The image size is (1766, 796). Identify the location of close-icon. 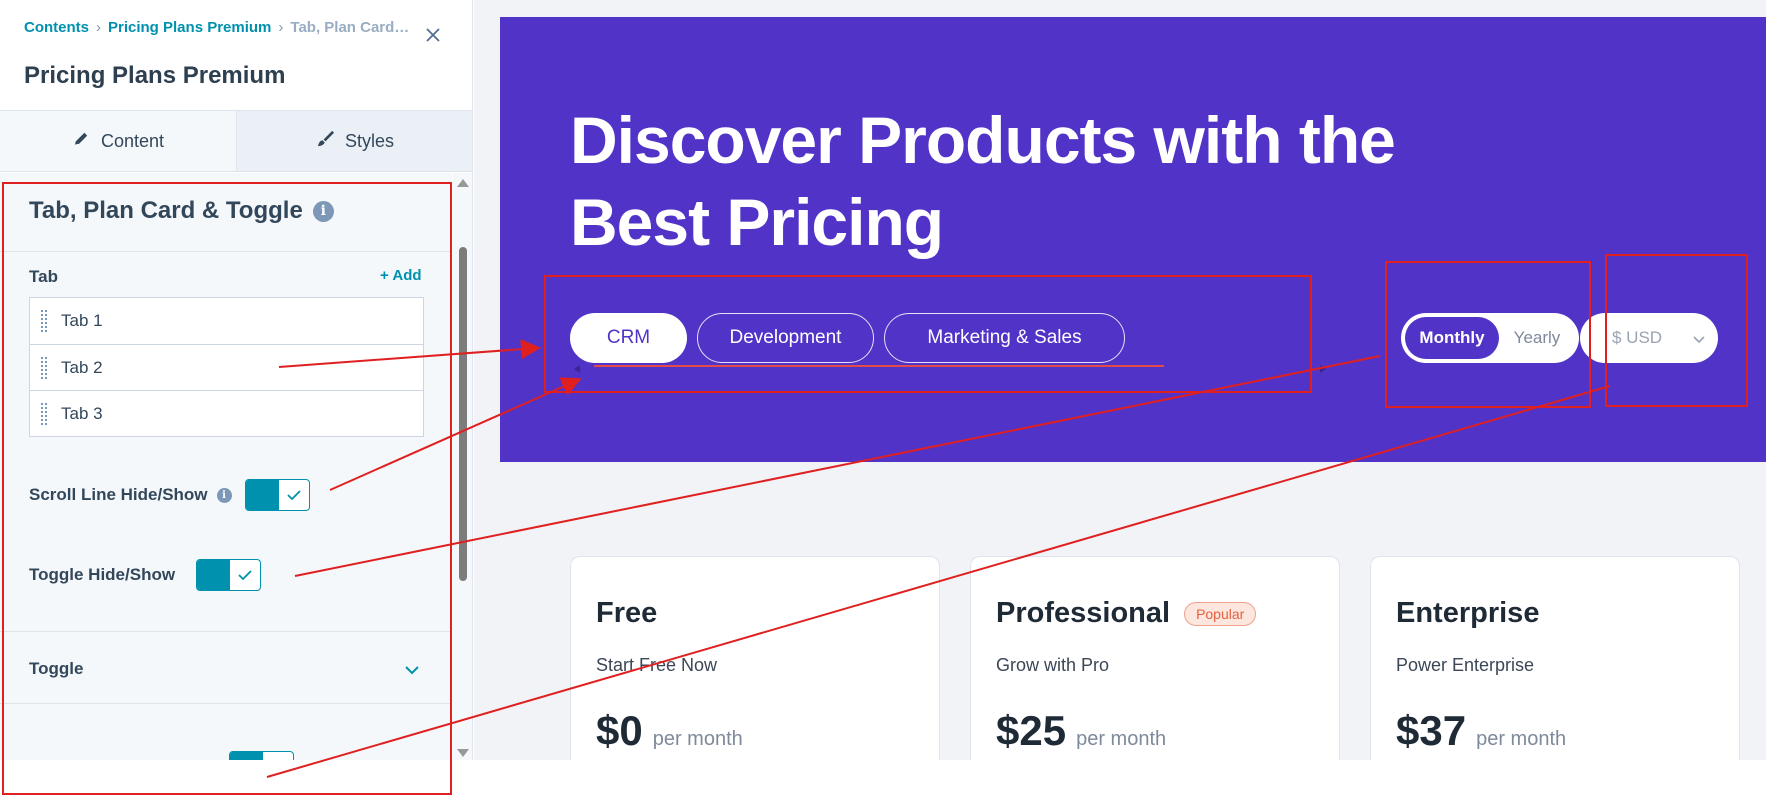
(433, 35).